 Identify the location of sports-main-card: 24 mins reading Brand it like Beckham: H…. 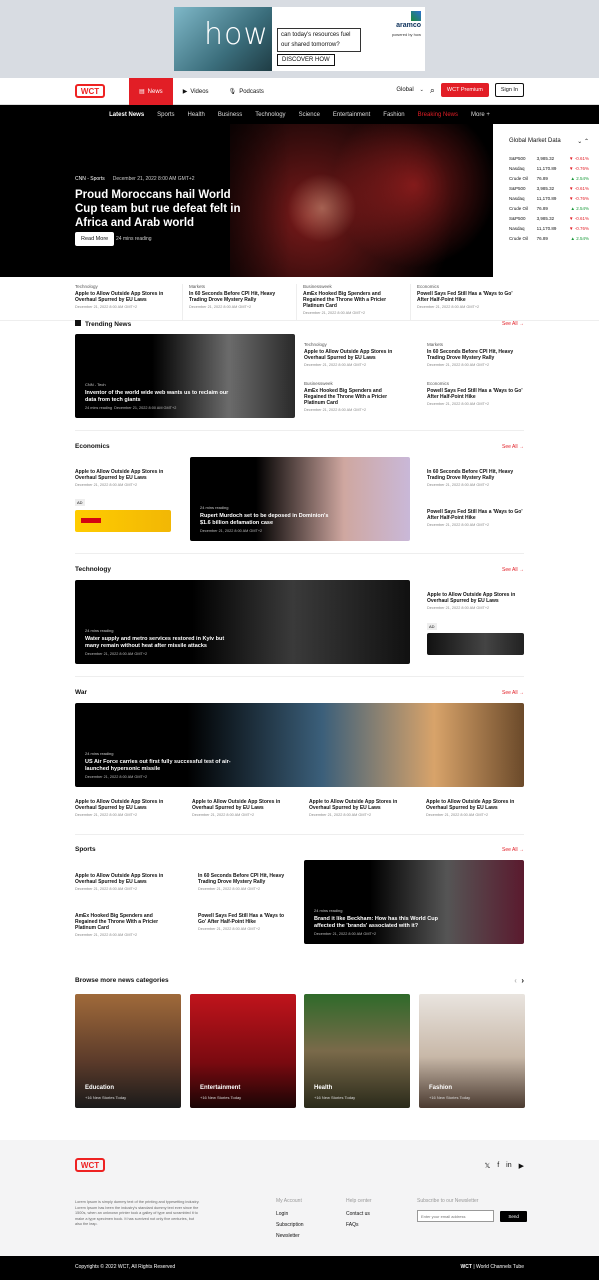
(414, 902).